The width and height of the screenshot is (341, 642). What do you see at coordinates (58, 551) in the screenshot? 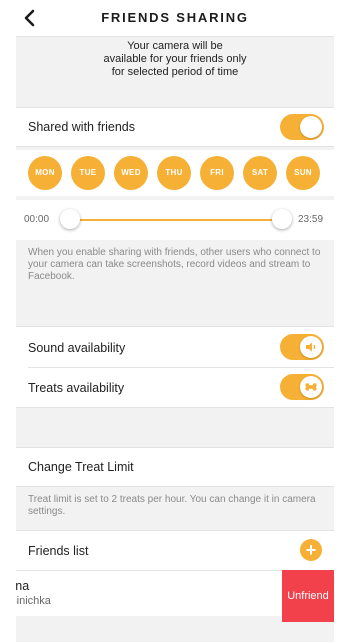
I see `friends-list-title: Friends list` at bounding box center [58, 551].